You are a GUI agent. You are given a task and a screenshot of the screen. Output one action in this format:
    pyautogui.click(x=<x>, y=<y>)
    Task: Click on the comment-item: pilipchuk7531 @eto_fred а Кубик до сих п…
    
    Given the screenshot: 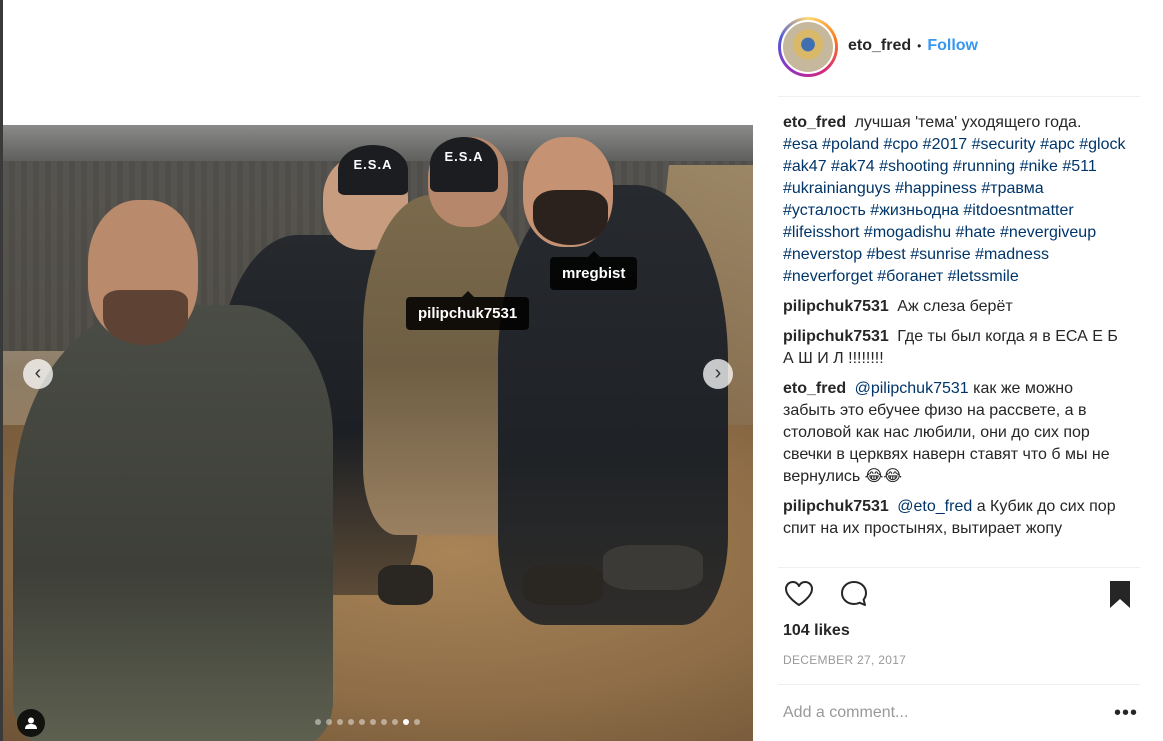 What is the action you would take?
    pyautogui.click(x=955, y=518)
    